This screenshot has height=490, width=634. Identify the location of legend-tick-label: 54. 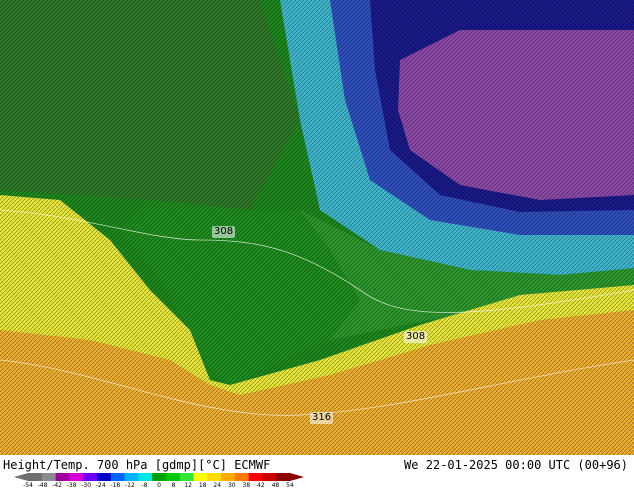
(290, 485).